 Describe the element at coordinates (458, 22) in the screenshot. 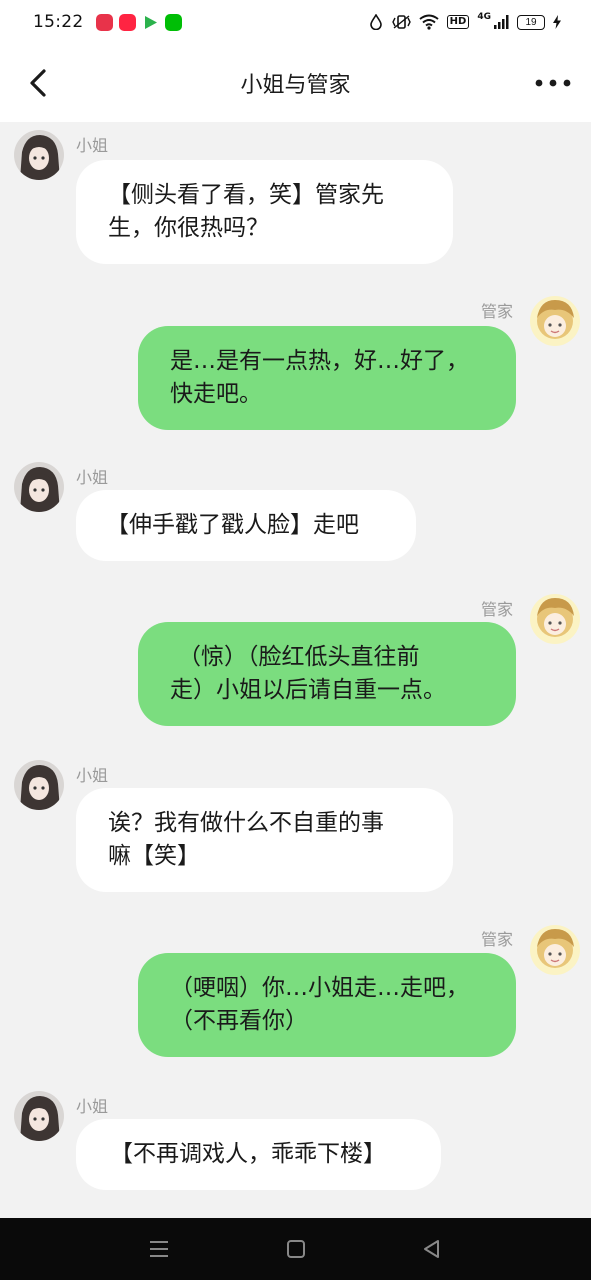

I see `hd-badge: HD` at that location.